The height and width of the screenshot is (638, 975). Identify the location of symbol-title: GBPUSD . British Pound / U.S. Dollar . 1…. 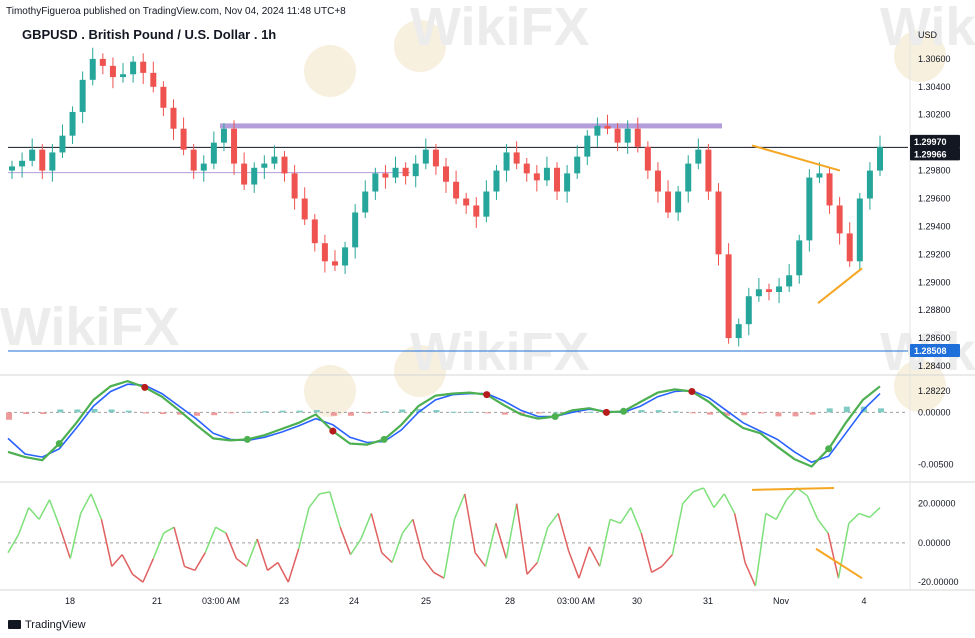
(149, 34).